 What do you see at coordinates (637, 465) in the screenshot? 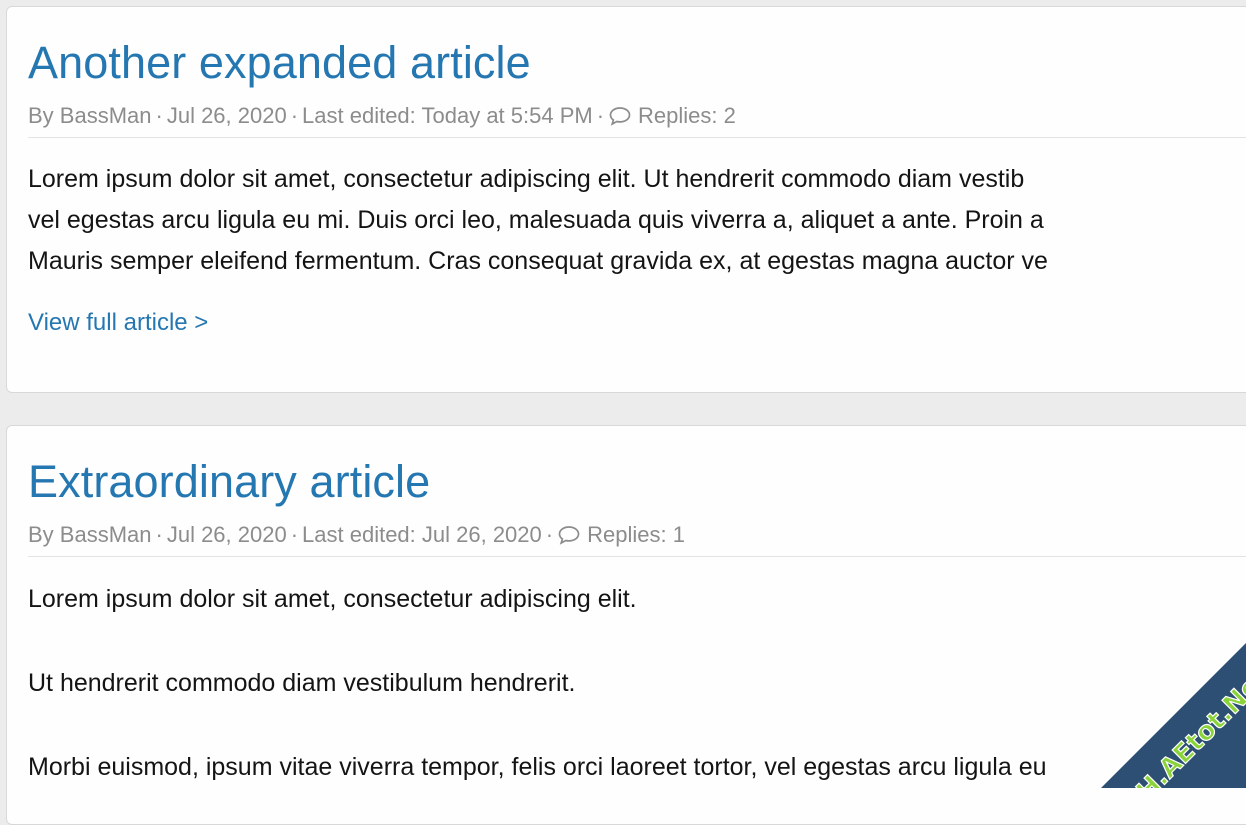
I see `article-title: Extraordinary article` at bounding box center [637, 465].